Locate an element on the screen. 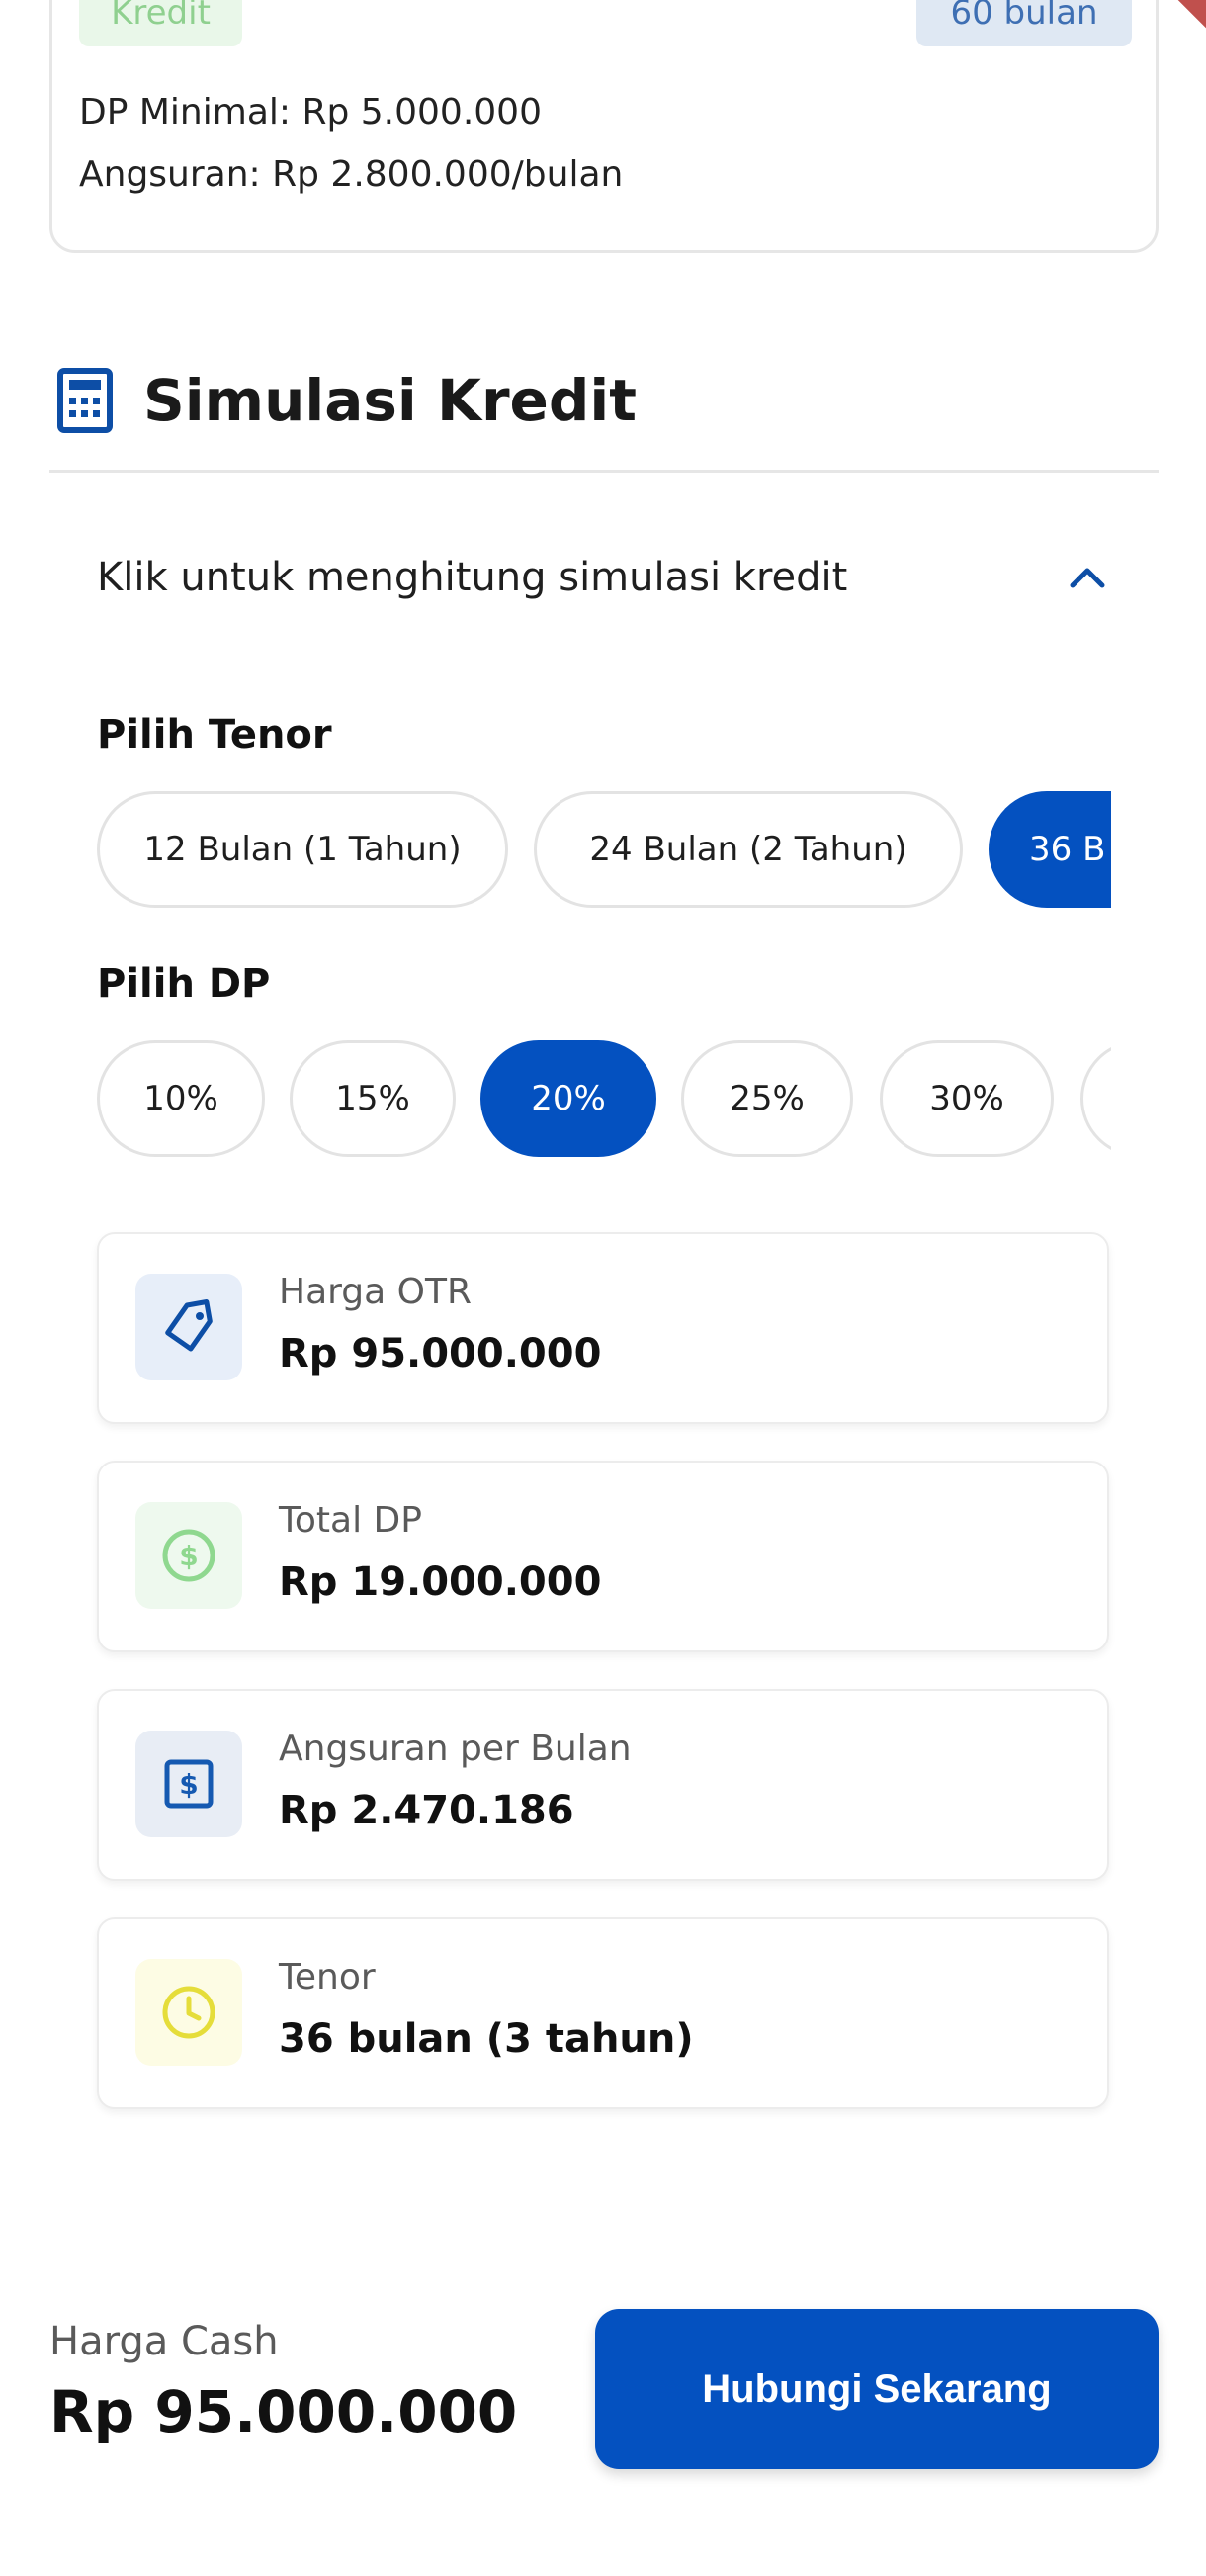 Image resolution: width=1206 pixels, height=2576 pixels. angsuran-label: Angsuran per Bulan is located at coordinates (456, 1749).